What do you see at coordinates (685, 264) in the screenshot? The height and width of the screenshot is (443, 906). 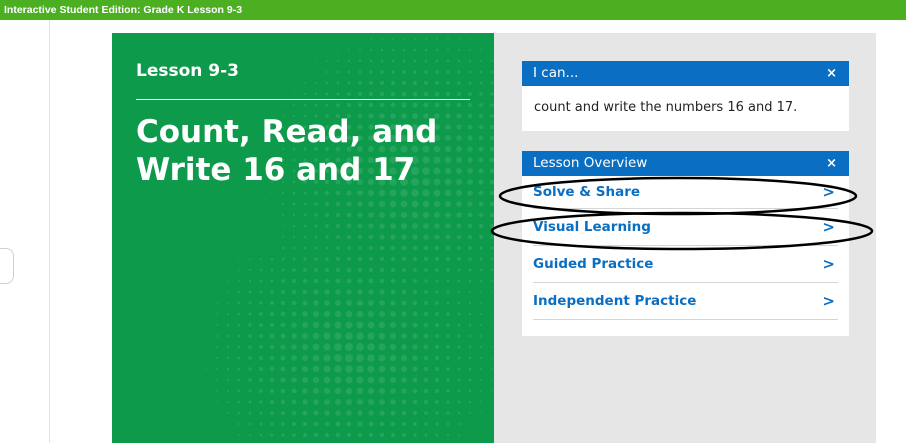 I see `overview-item-guided-practice: Guided Practice >` at bounding box center [685, 264].